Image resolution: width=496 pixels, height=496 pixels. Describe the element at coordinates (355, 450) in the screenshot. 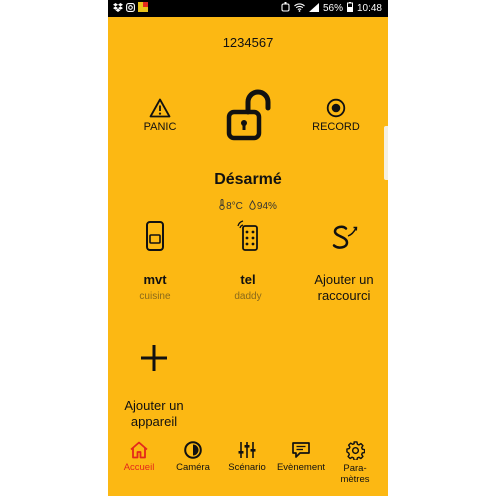

I see `gear-icon` at that location.